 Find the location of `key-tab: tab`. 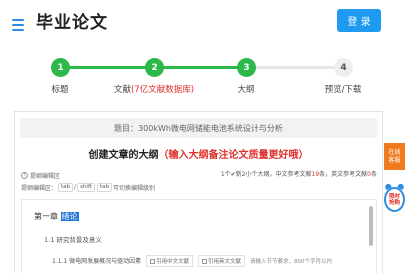

key-tab: tab is located at coordinates (66, 187).